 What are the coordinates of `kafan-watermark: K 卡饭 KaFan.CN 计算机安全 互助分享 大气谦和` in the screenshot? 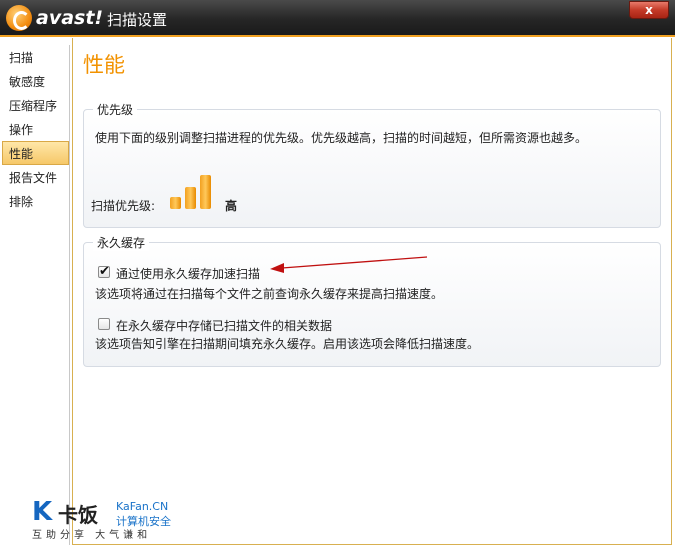 It's located at (107, 519).